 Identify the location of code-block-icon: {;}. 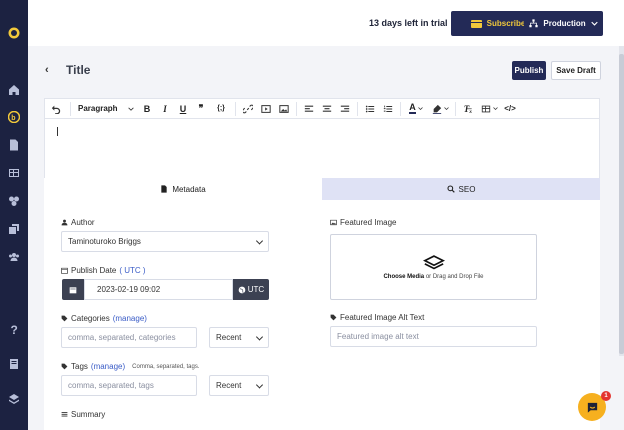
(221, 109).